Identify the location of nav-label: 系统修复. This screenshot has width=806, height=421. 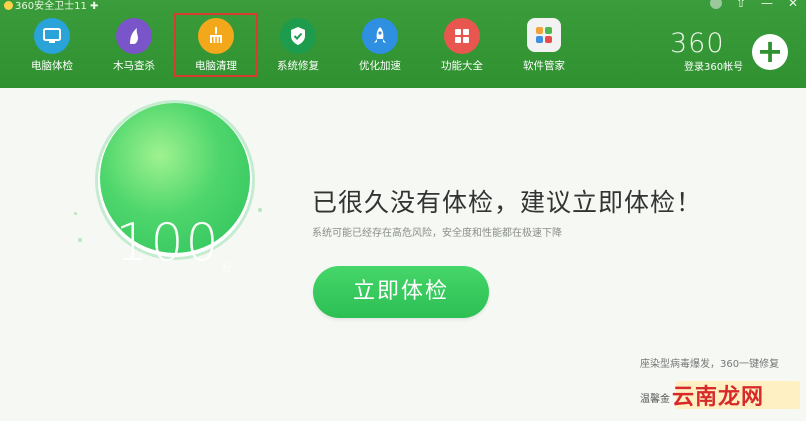
(298, 66).